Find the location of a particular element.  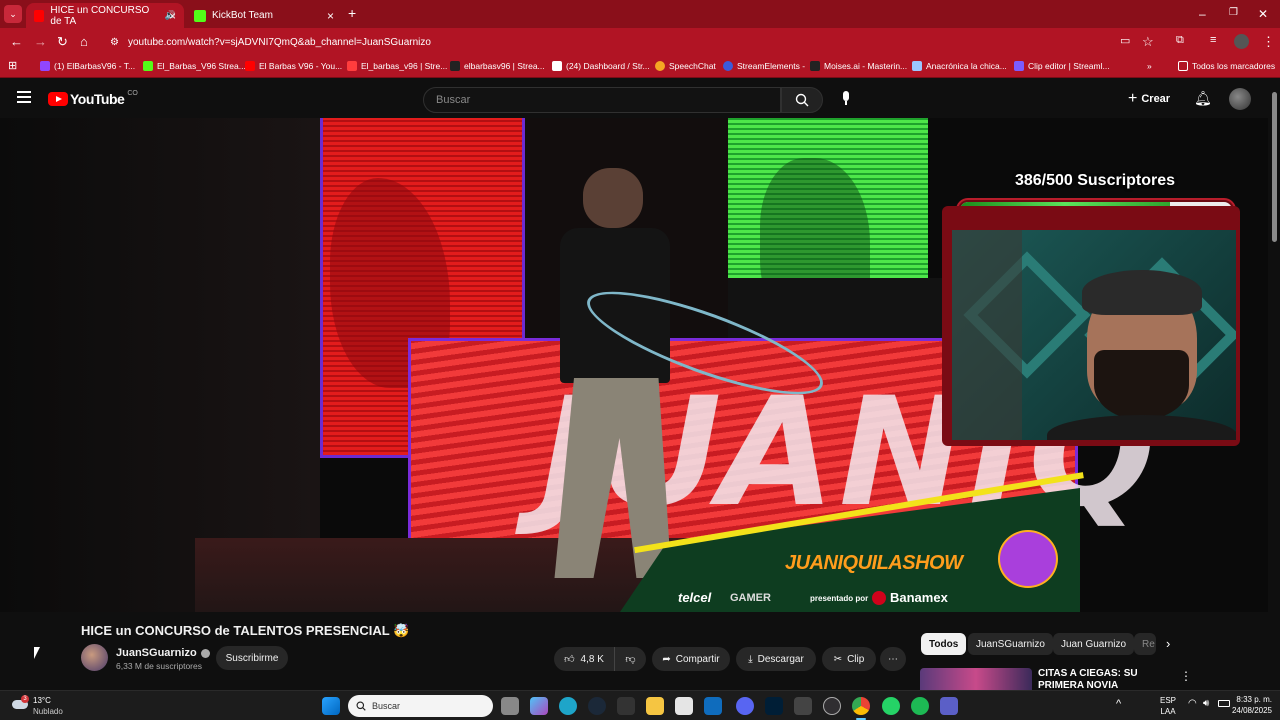

media-icon: ≡ is located at coordinates (1213, 40).